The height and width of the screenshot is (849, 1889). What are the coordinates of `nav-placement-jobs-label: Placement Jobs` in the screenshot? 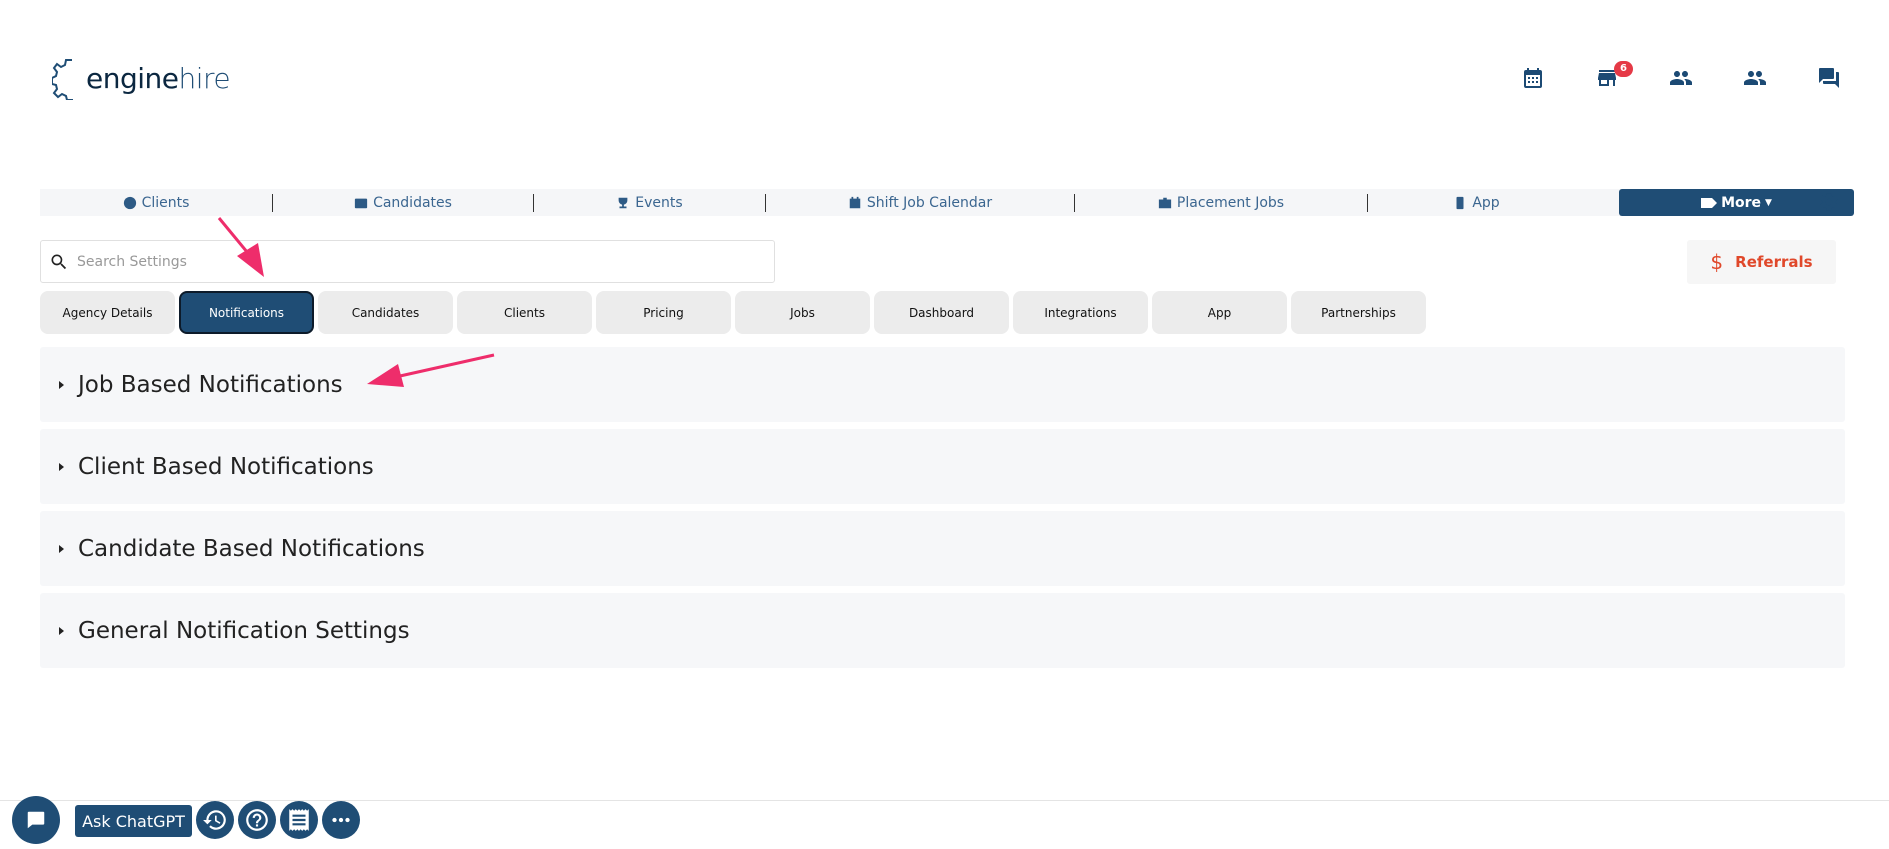 It's located at (1230, 202).